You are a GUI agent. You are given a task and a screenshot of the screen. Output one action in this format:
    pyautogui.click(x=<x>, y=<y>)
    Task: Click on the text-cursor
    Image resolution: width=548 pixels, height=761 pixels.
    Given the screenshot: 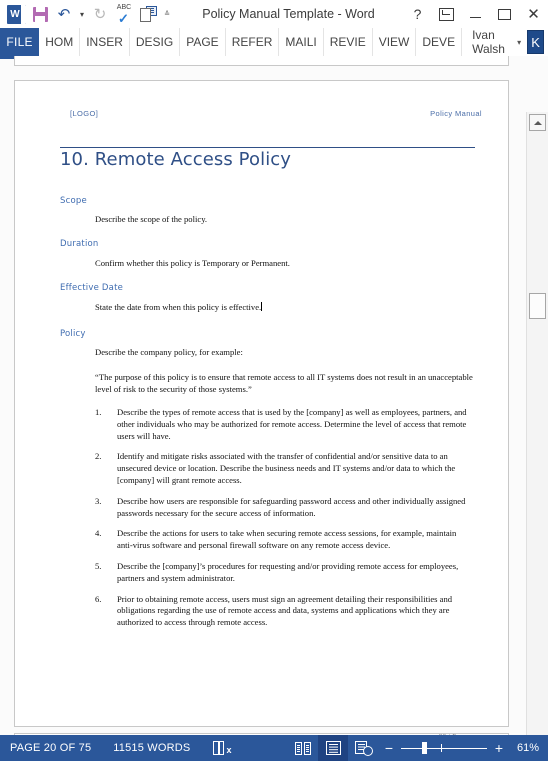 What is the action you would take?
    pyautogui.click(x=262, y=306)
    